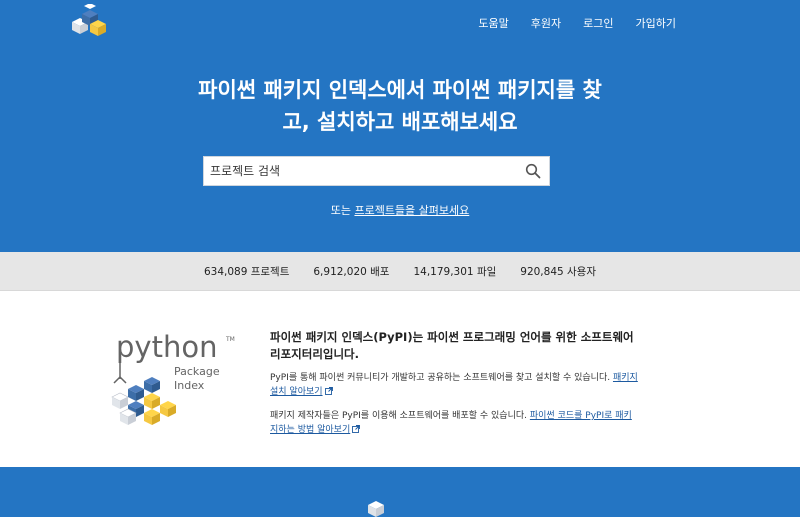 The width and height of the screenshot is (800, 517). What do you see at coordinates (411, 210) in the screenshot?
I see `browse-projects-link: 프로젝트들을 살펴보세요` at bounding box center [411, 210].